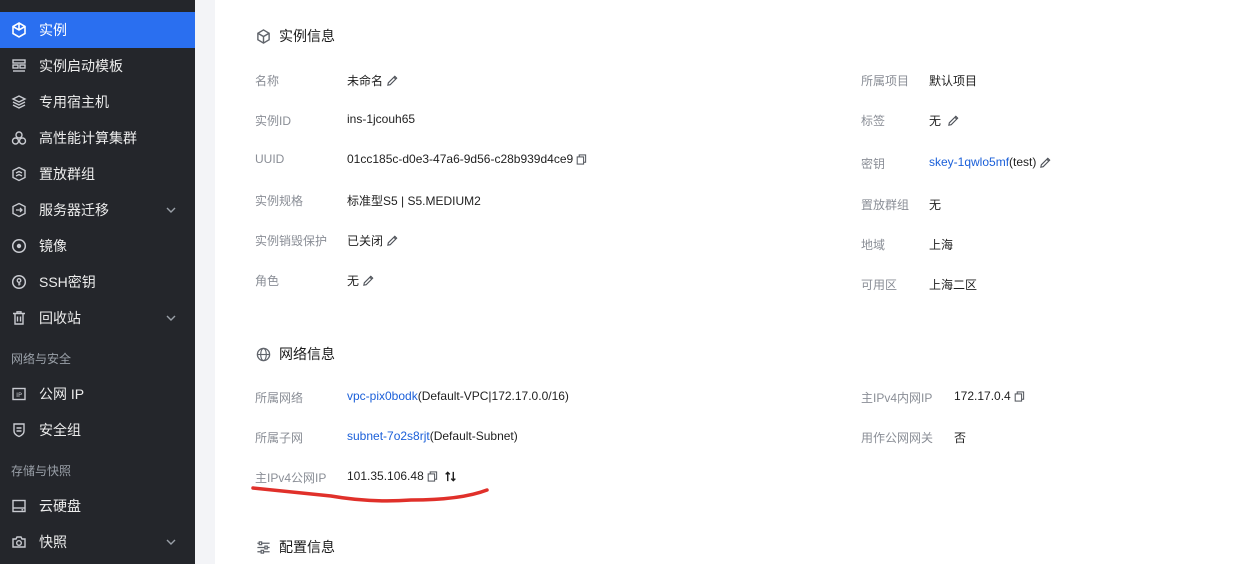 This screenshot has height=564, width=1248. I want to click on field-value-name: 未命名, so click(373, 80).